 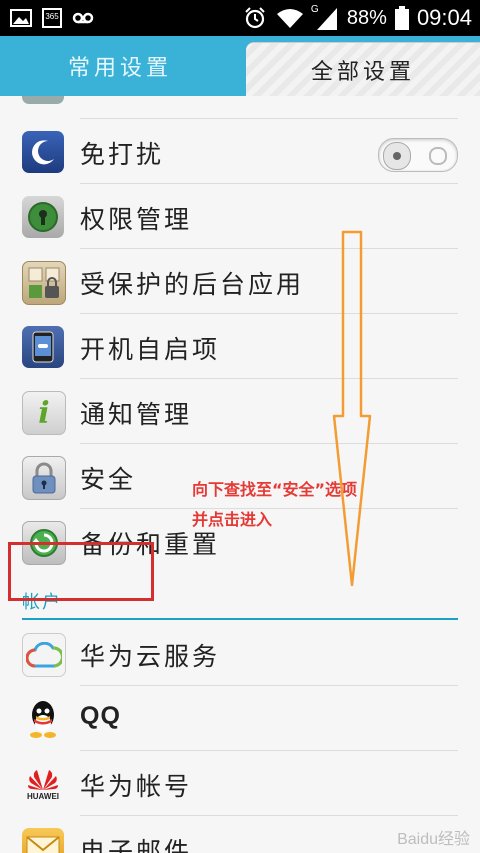 I want to click on partial-item-icon, so click(x=43, y=100).